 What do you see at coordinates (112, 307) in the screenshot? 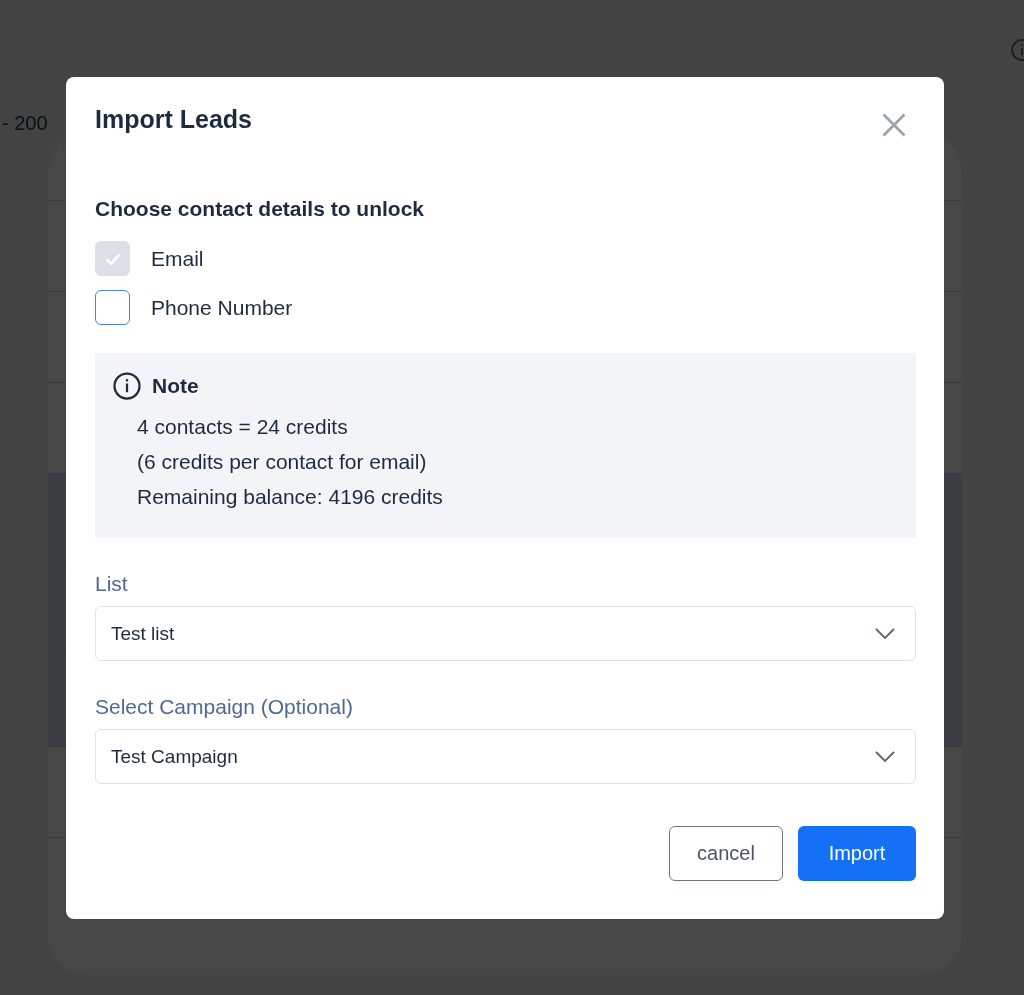
I see `checkbox` at bounding box center [112, 307].